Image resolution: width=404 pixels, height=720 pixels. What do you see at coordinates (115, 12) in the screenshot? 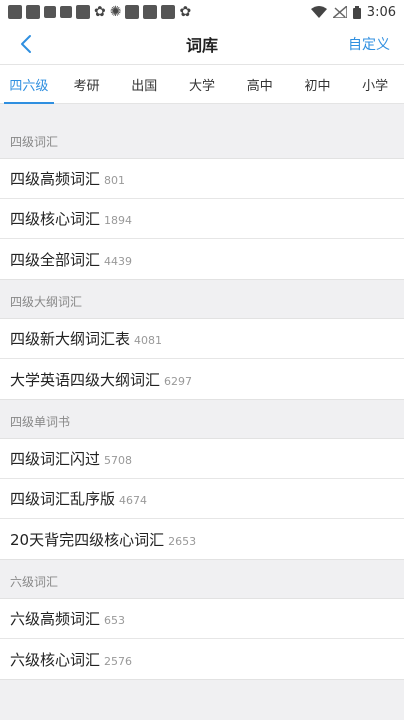
I see `app-notification-icon: ✺` at bounding box center [115, 12].